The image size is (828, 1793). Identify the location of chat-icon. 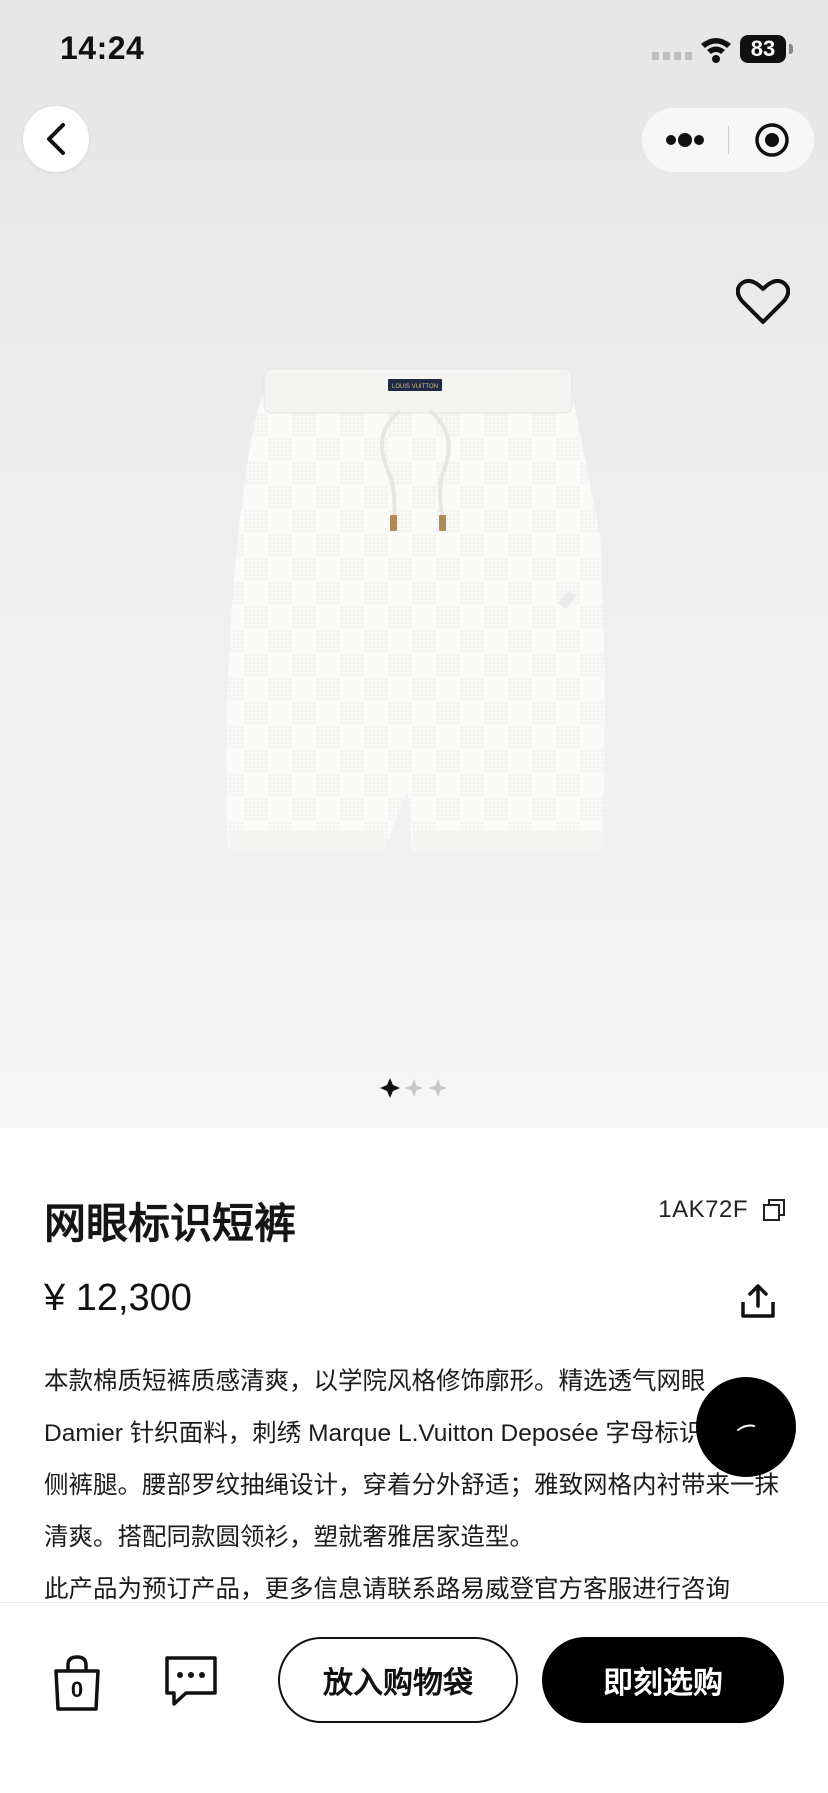
(191, 1681).